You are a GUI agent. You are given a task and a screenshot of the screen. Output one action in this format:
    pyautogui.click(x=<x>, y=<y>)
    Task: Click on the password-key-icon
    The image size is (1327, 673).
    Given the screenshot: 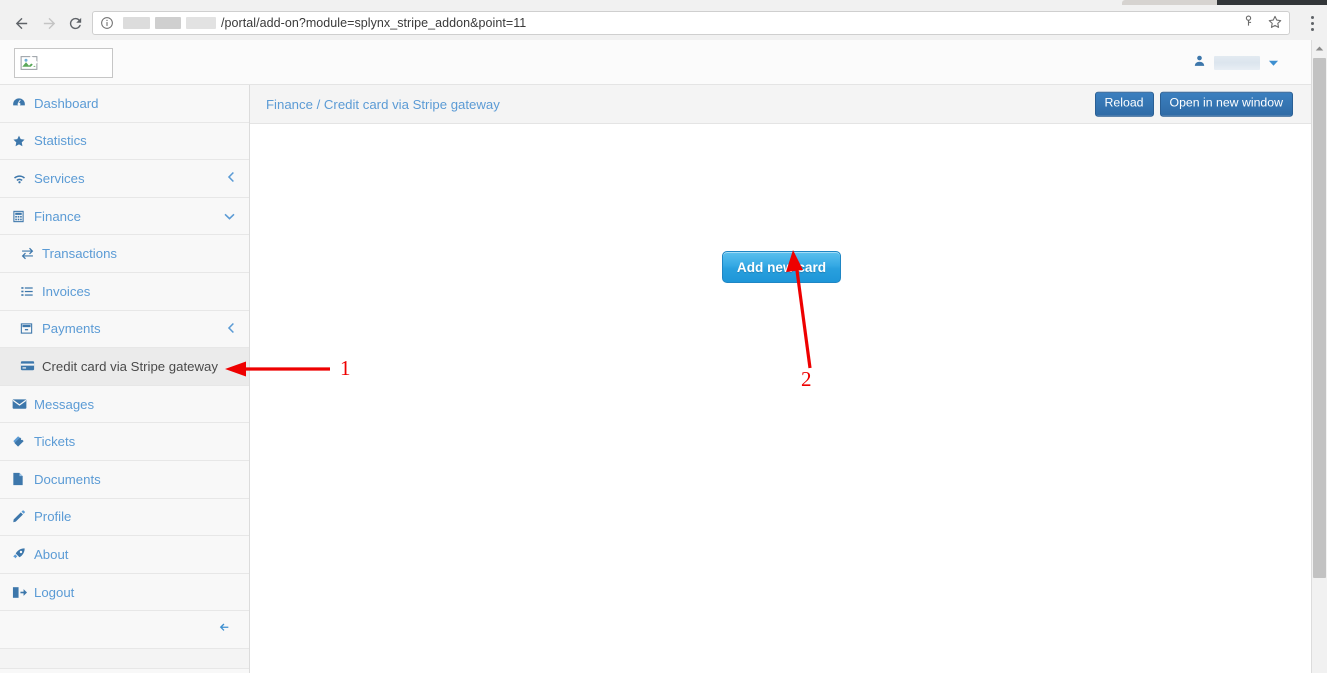 What is the action you would take?
    pyautogui.click(x=1248, y=24)
    